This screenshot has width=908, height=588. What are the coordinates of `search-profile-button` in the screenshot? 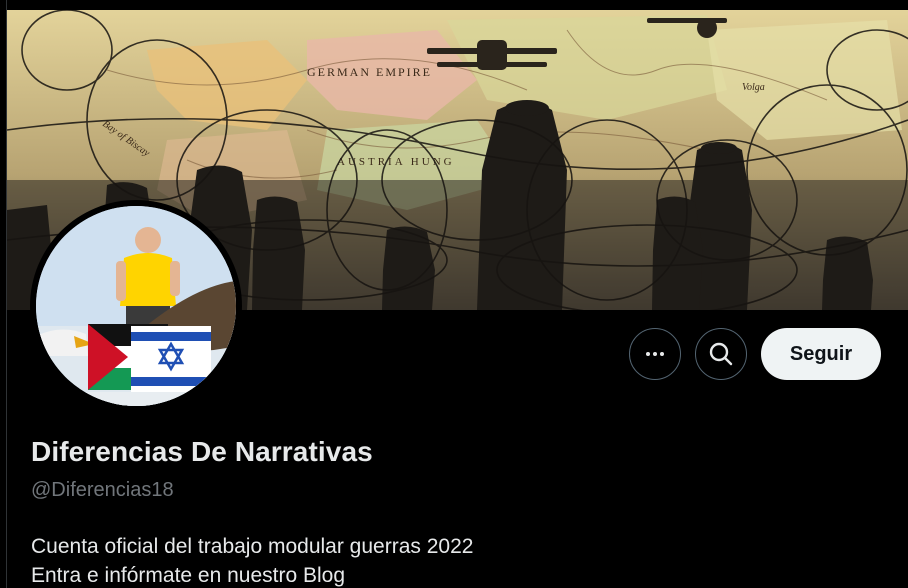 It's located at (721, 354).